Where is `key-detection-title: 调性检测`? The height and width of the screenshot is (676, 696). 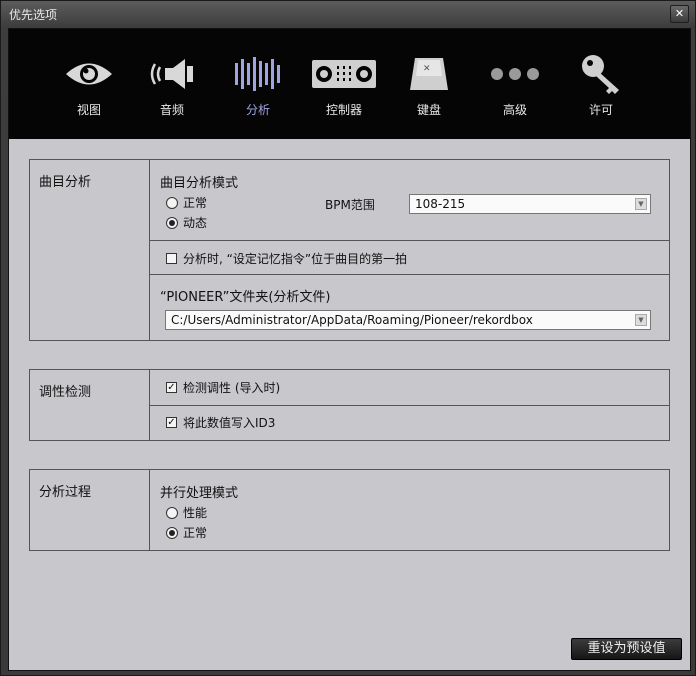 key-detection-title: 调性检测 is located at coordinates (65, 392).